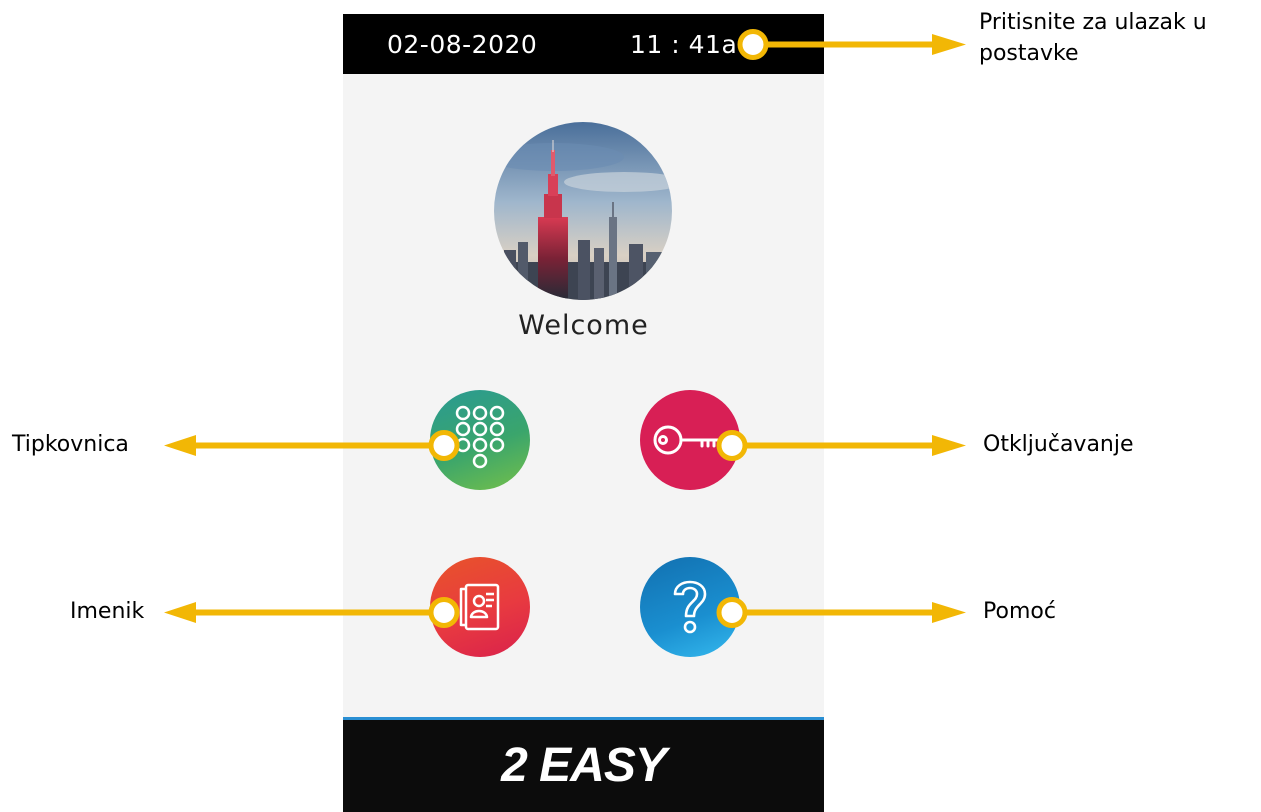 The width and height of the screenshot is (1261, 812). What do you see at coordinates (683, 44) in the screenshot?
I see `time-display: 11 : 41a` at bounding box center [683, 44].